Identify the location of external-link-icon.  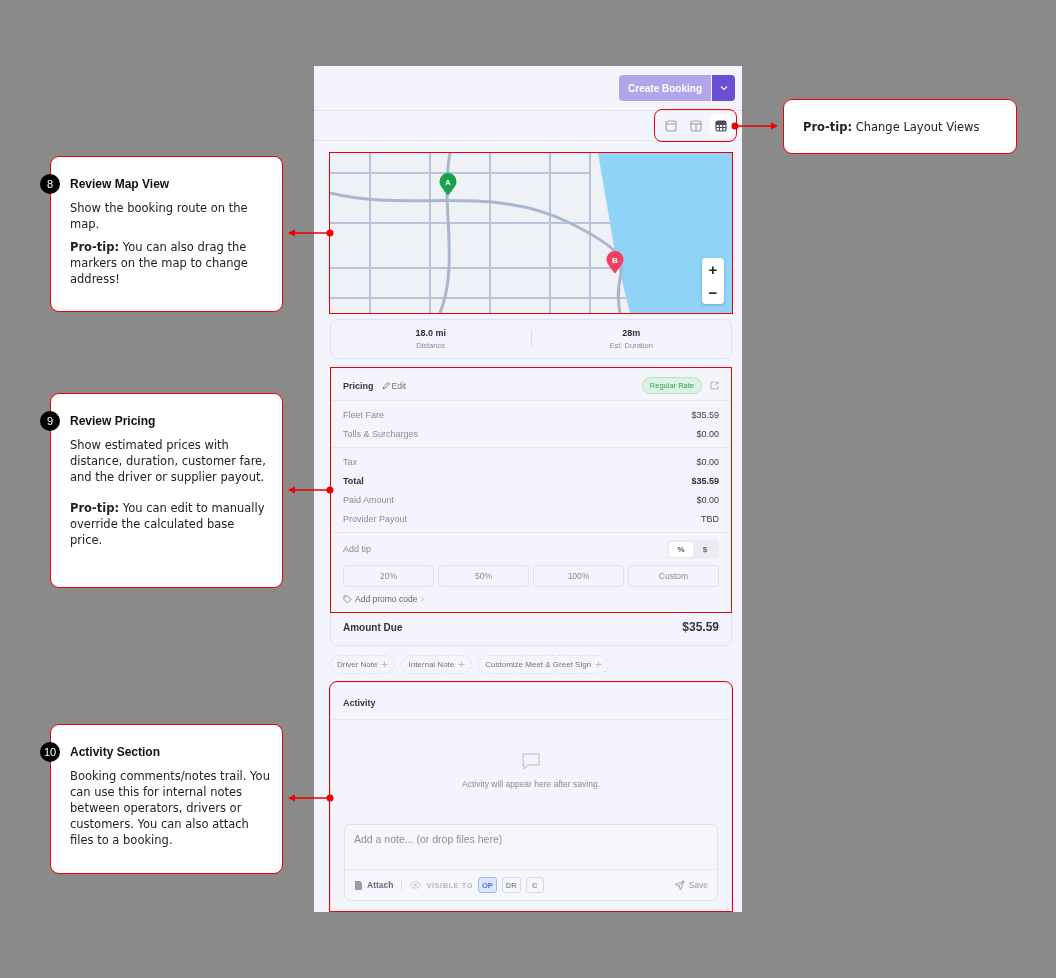
(714, 385).